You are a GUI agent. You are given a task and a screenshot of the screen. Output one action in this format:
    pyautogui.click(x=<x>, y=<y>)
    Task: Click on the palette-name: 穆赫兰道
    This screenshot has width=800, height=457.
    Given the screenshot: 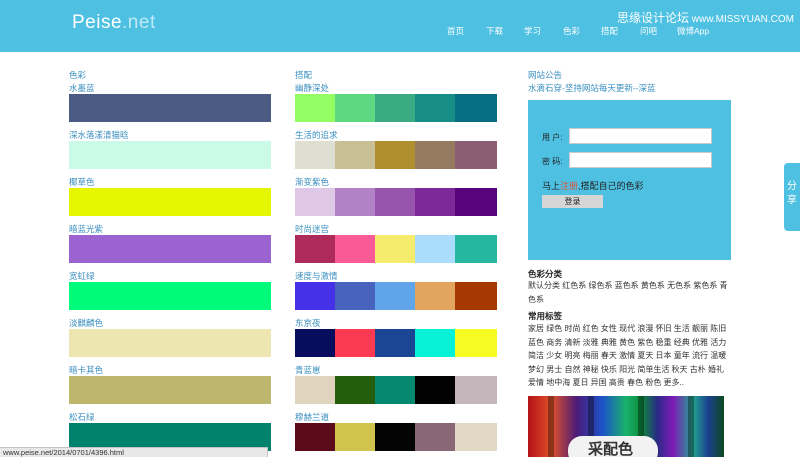 What is the action you would take?
    pyautogui.click(x=312, y=417)
    